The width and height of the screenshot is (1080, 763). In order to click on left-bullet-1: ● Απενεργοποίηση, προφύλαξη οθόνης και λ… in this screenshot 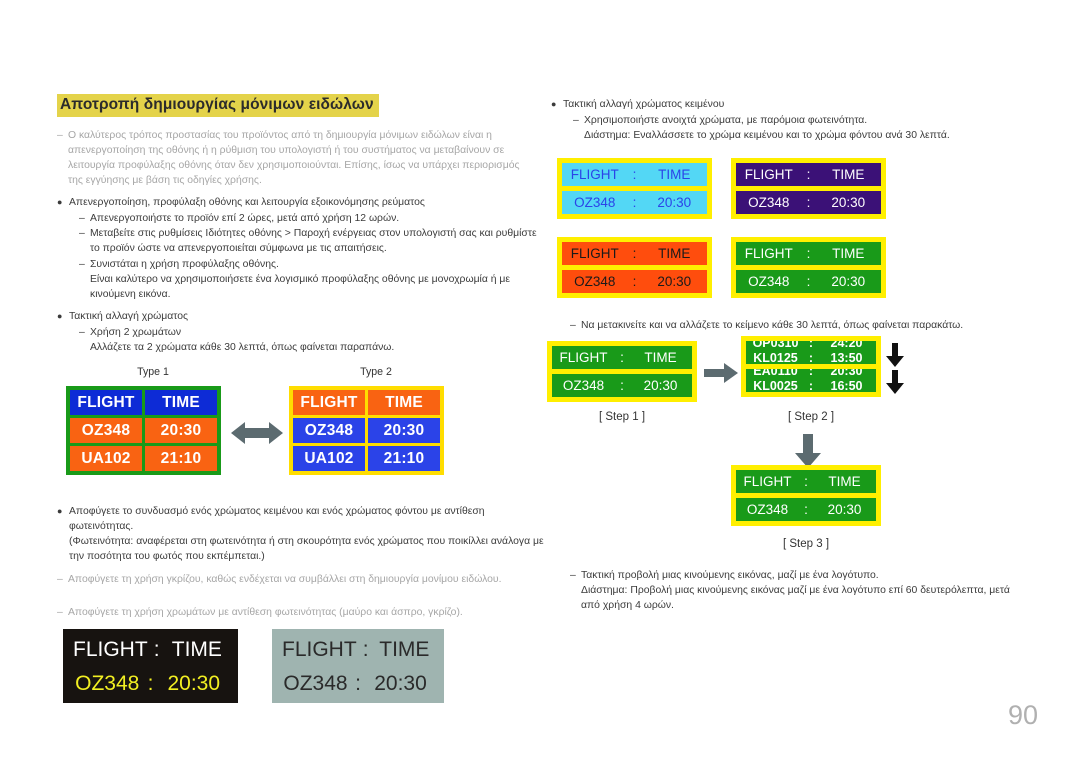, I will do `click(302, 202)`.